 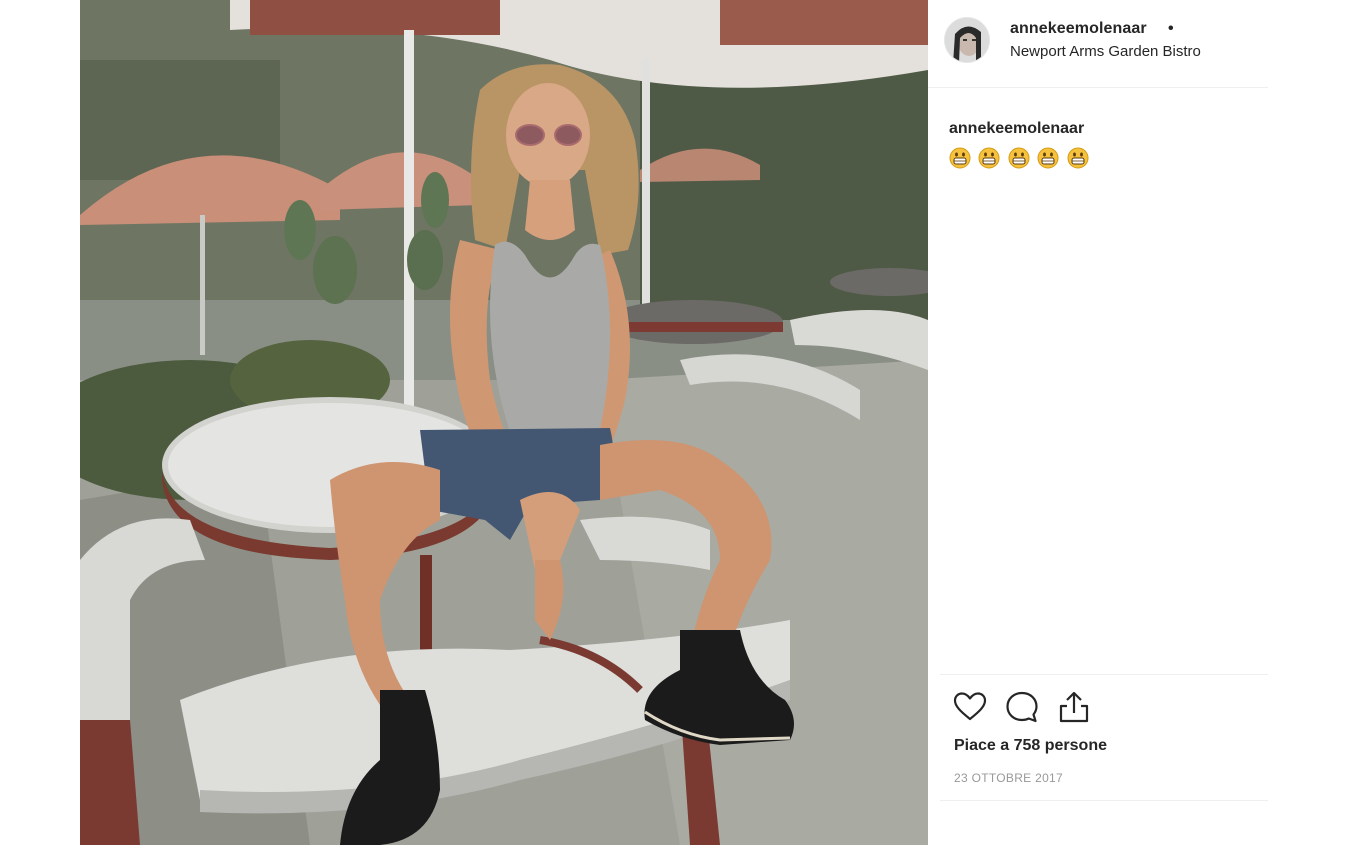 What do you see at coordinates (1078, 29) in the screenshot?
I see `post-username: annekeemolenaar` at bounding box center [1078, 29].